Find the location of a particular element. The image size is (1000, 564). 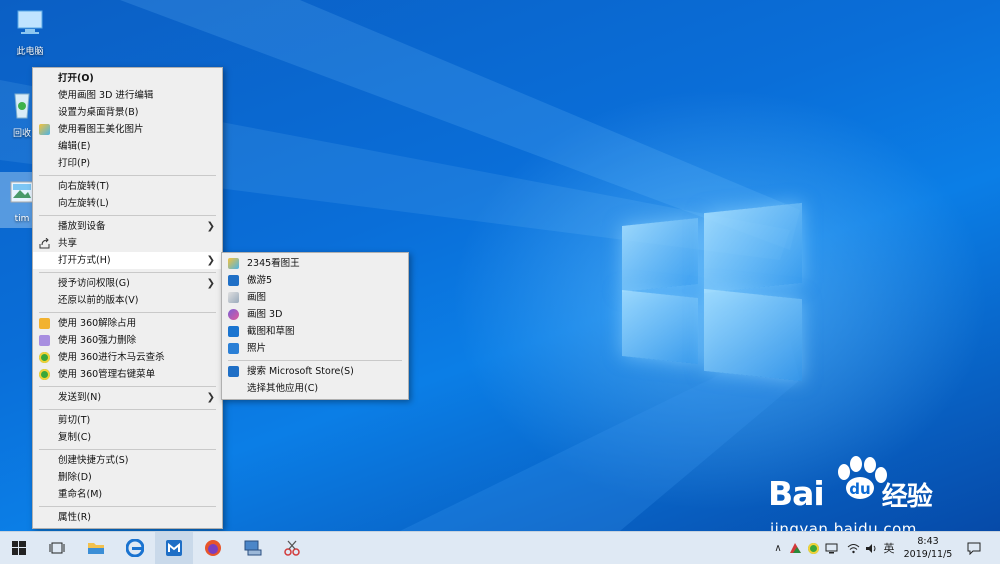

volume-icon is located at coordinates (870, 548).